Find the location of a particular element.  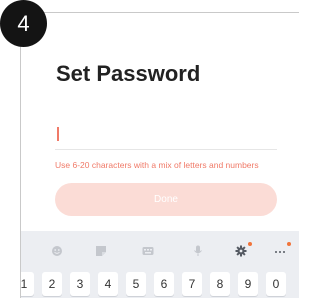

microphone-icon is located at coordinates (198, 251).